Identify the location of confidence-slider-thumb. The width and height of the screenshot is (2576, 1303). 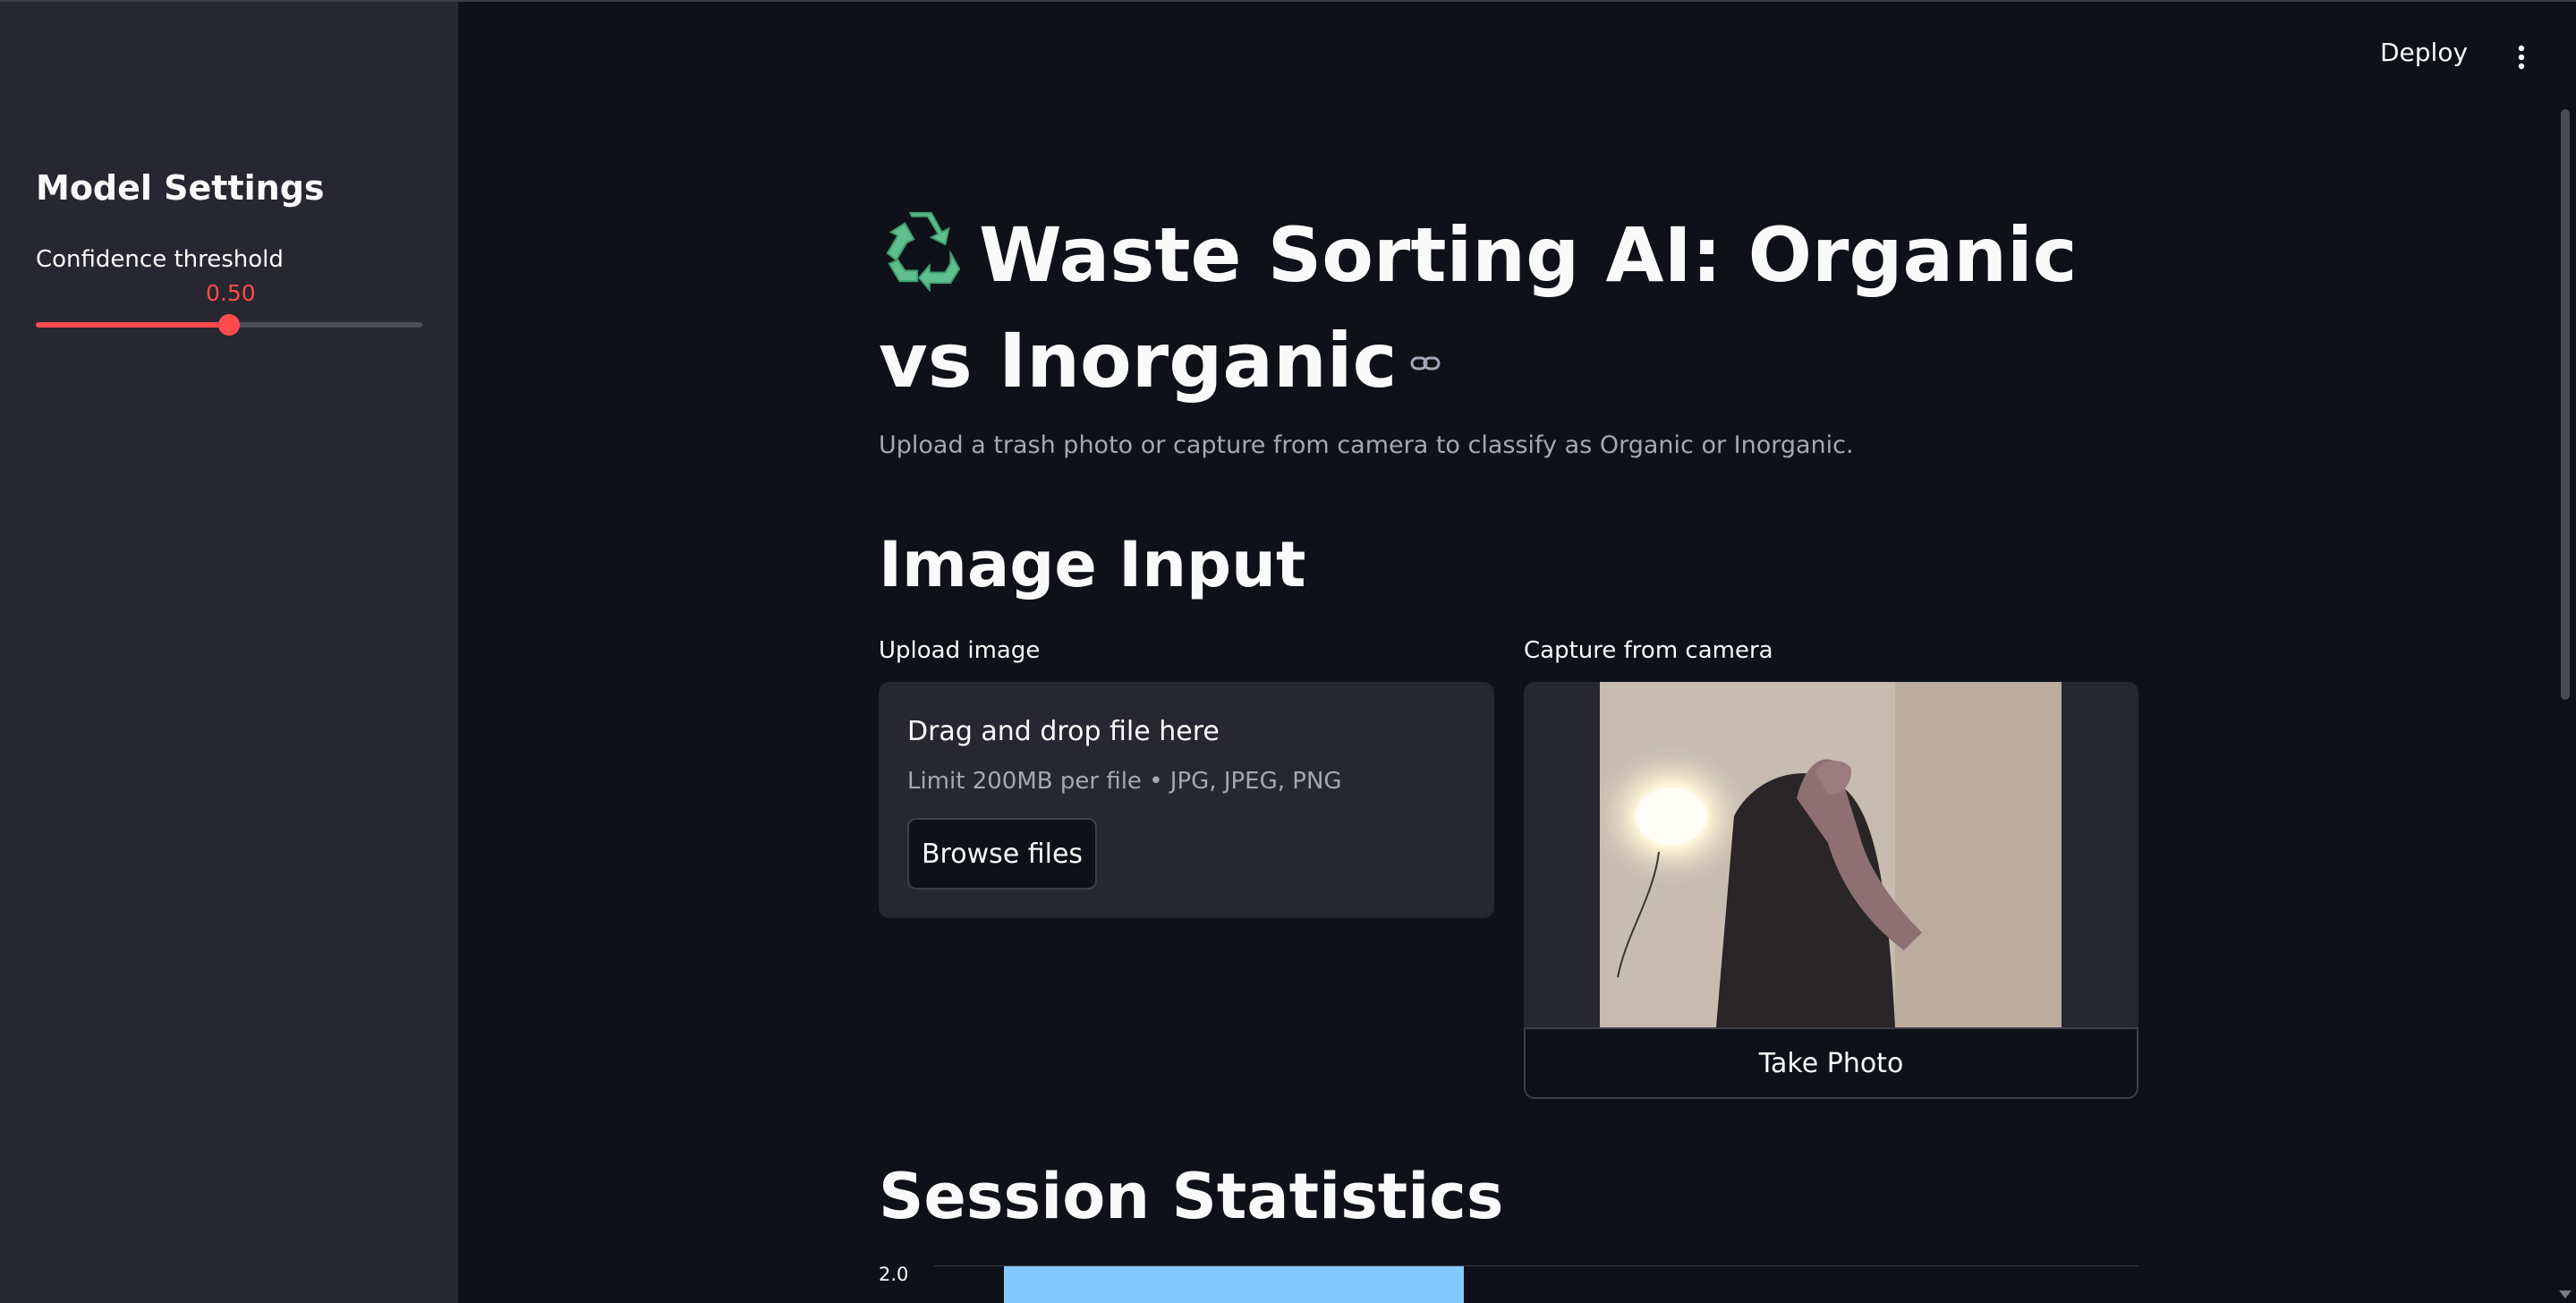
(229, 325).